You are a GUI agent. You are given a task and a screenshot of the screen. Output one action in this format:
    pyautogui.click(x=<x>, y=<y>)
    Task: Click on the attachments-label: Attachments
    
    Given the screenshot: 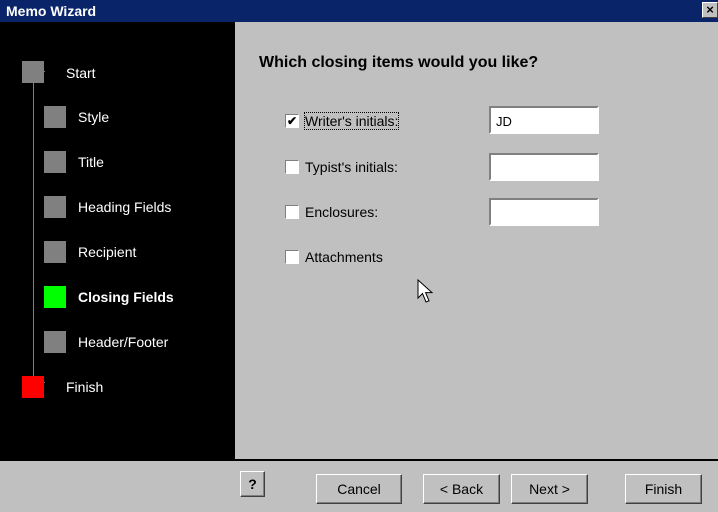 What is the action you would take?
    pyautogui.click(x=344, y=257)
    